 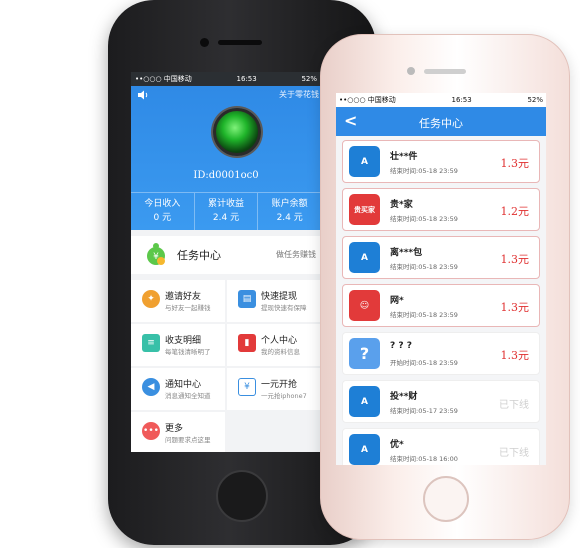 I want to click on menu-one-yuan: ¥ 一元开抢 一元抢iphone7, so click(x=274, y=389).